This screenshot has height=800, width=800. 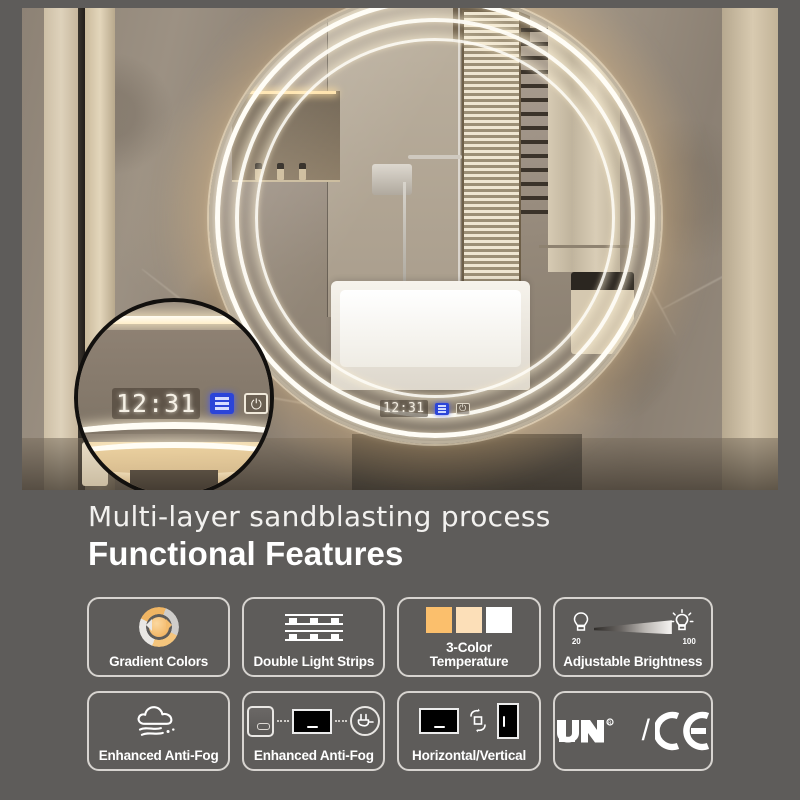 I want to click on icon-slot: 20 100, so click(x=633, y=627).